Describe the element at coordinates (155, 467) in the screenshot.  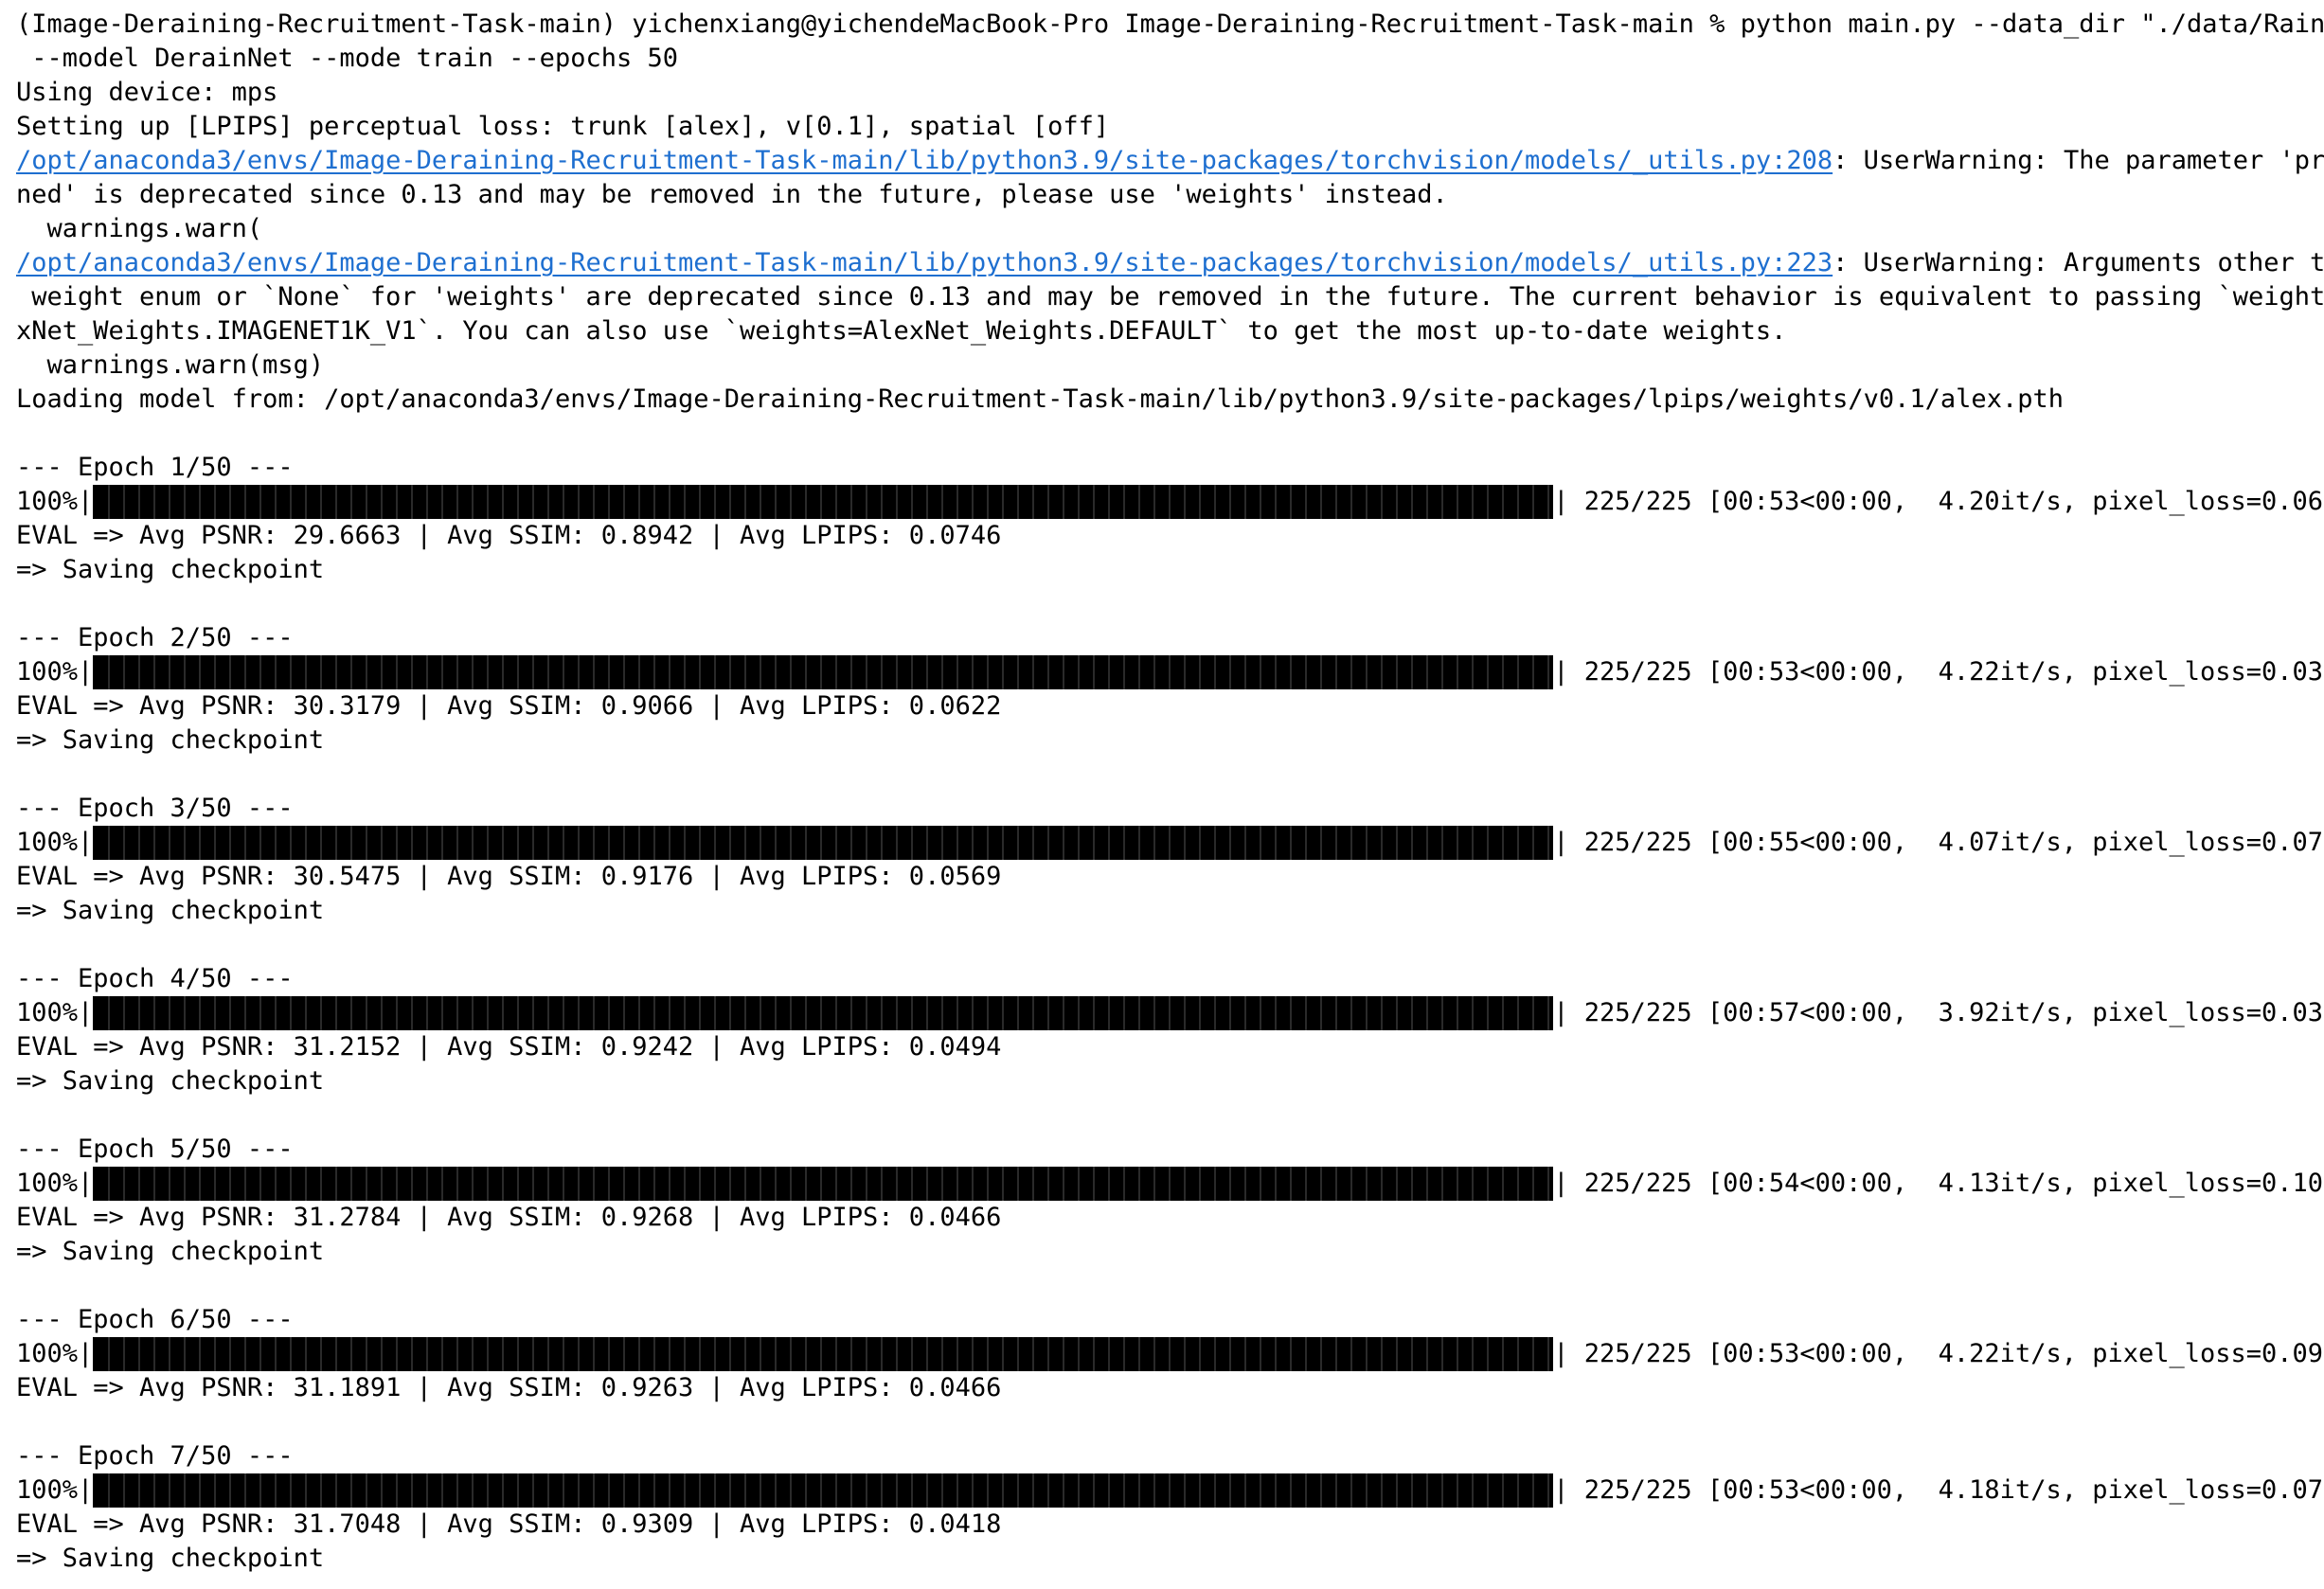
I see `epoch-title: --- Epoch 1/50 ---` at that location.